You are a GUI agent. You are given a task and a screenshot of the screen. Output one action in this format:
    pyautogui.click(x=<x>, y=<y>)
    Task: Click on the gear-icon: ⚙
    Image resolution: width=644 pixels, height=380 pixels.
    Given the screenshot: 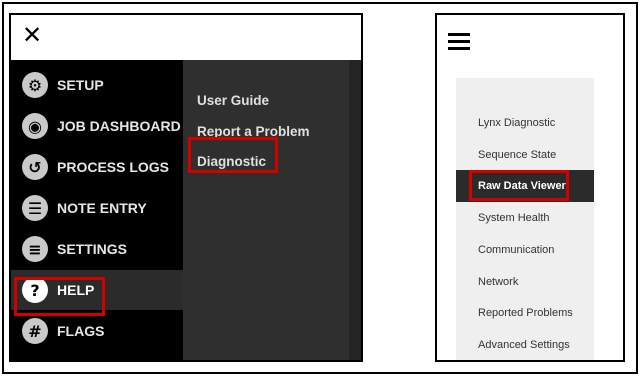 What is the action you would take?
    pyautogui.click(x=35, y=85)
    